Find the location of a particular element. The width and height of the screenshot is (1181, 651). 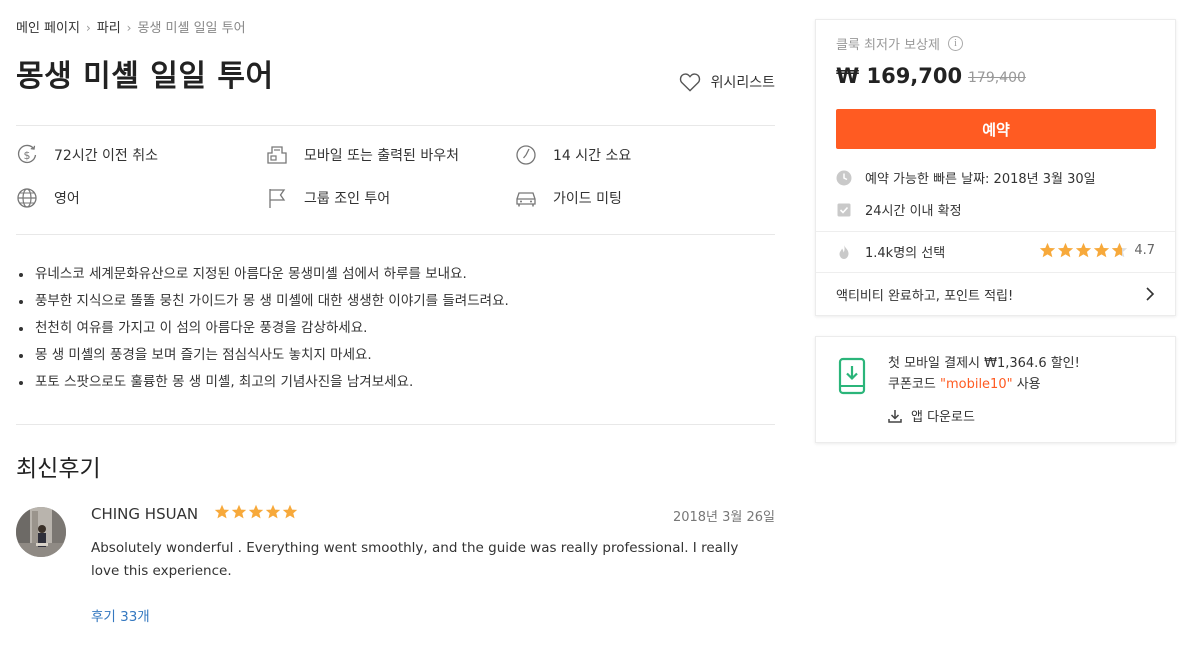

check-icon is located at coordinates (844, 210).